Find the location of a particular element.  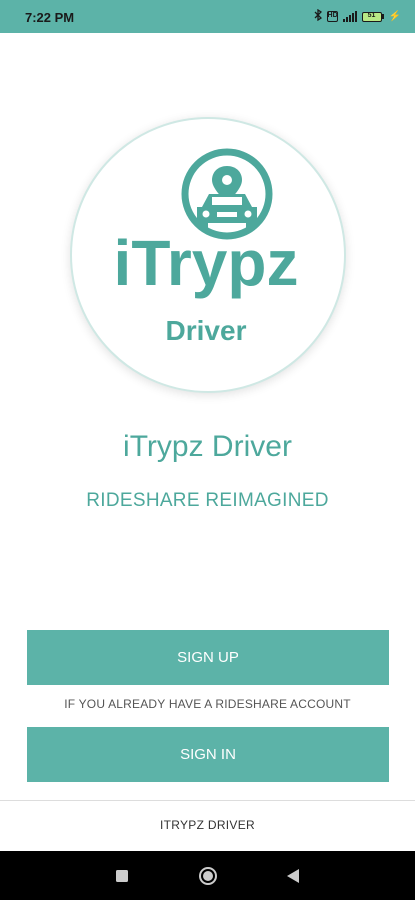

logo-subtitle: Driver is located at coordinates (206, 330).